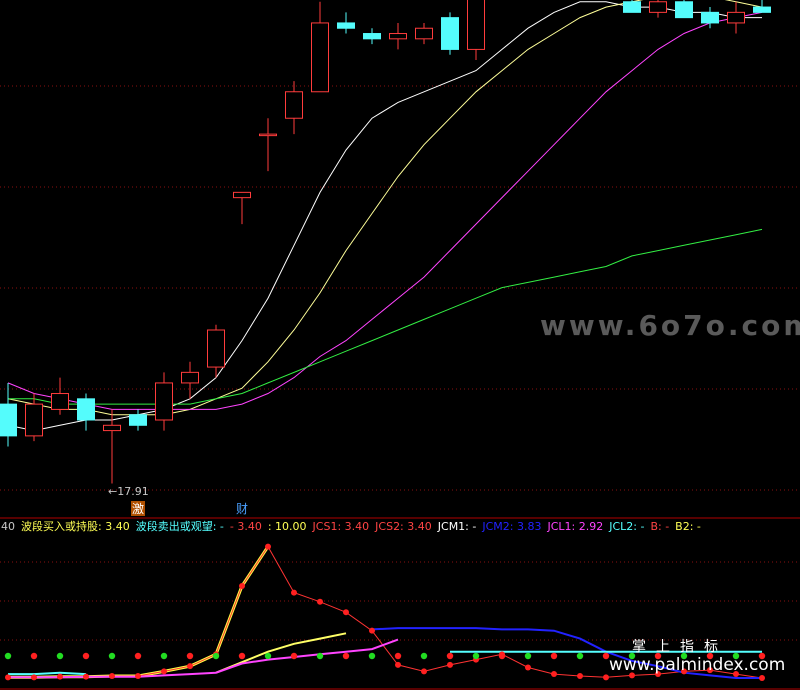 Image resolution: width=800 pixels, height=690 pixels. Describe the element at coordinates (688, 526) in the screenshot. I see `indicator-label-13: B2: -` at that location.